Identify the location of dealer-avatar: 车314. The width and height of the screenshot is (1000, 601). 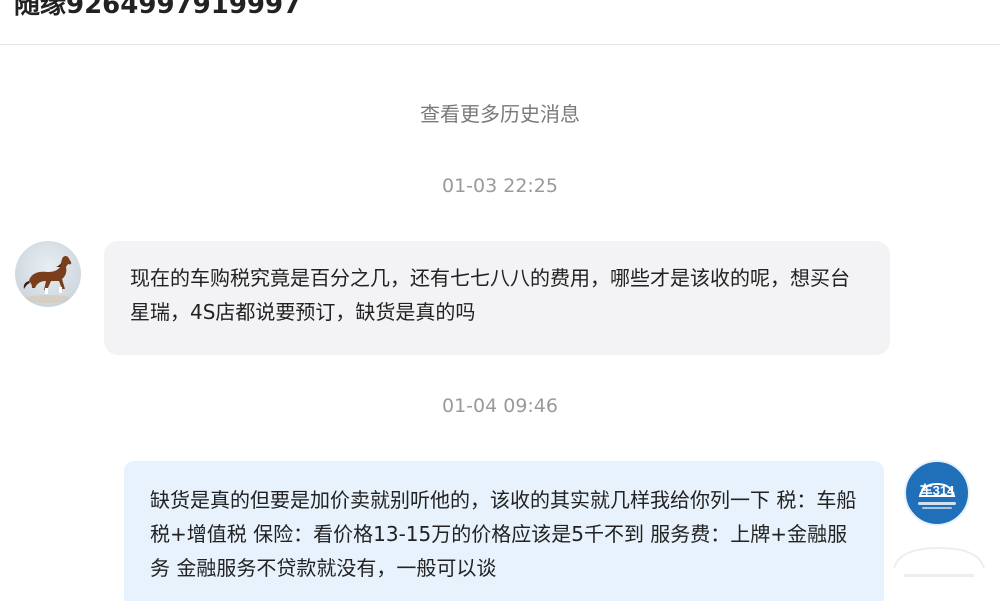
(937, 493).